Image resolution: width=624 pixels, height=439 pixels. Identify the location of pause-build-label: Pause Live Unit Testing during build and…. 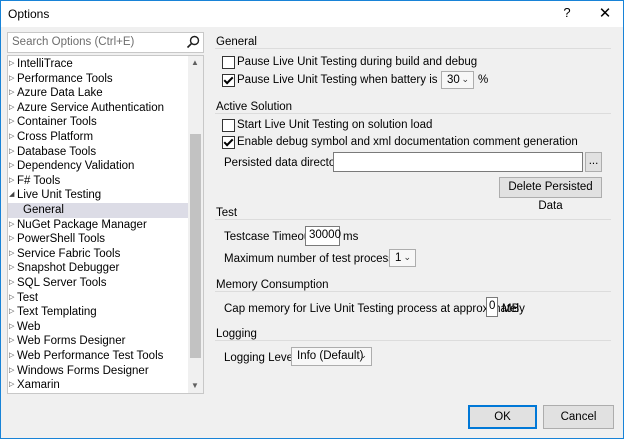
(357, 62).